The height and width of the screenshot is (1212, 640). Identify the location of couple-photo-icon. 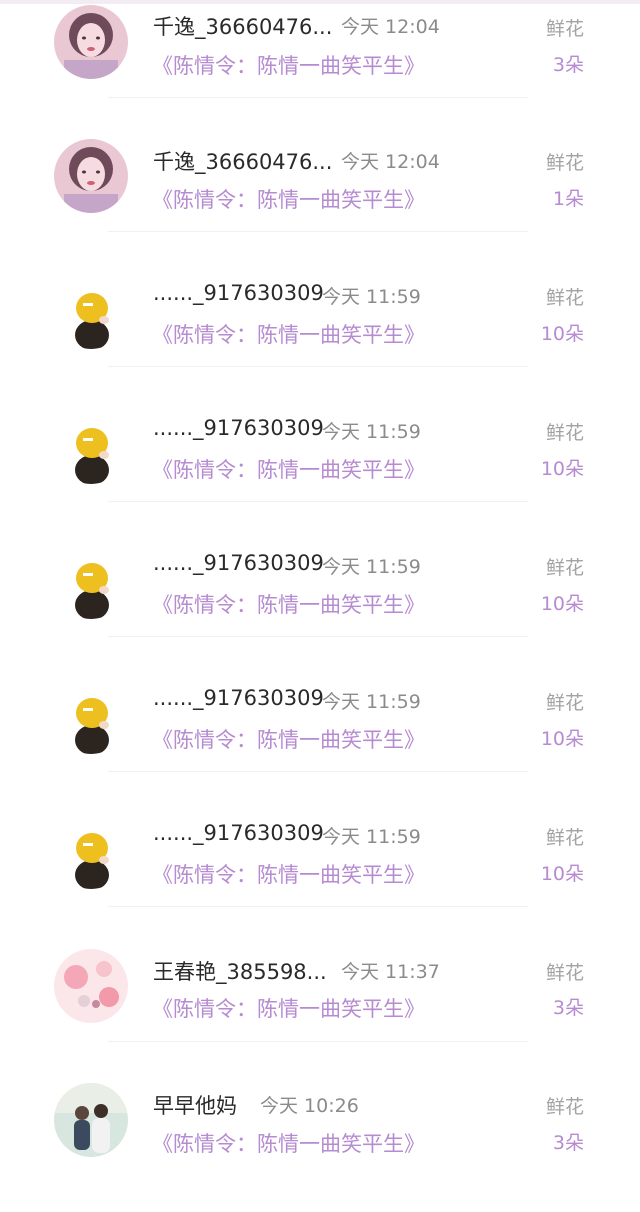
(91, 1120).